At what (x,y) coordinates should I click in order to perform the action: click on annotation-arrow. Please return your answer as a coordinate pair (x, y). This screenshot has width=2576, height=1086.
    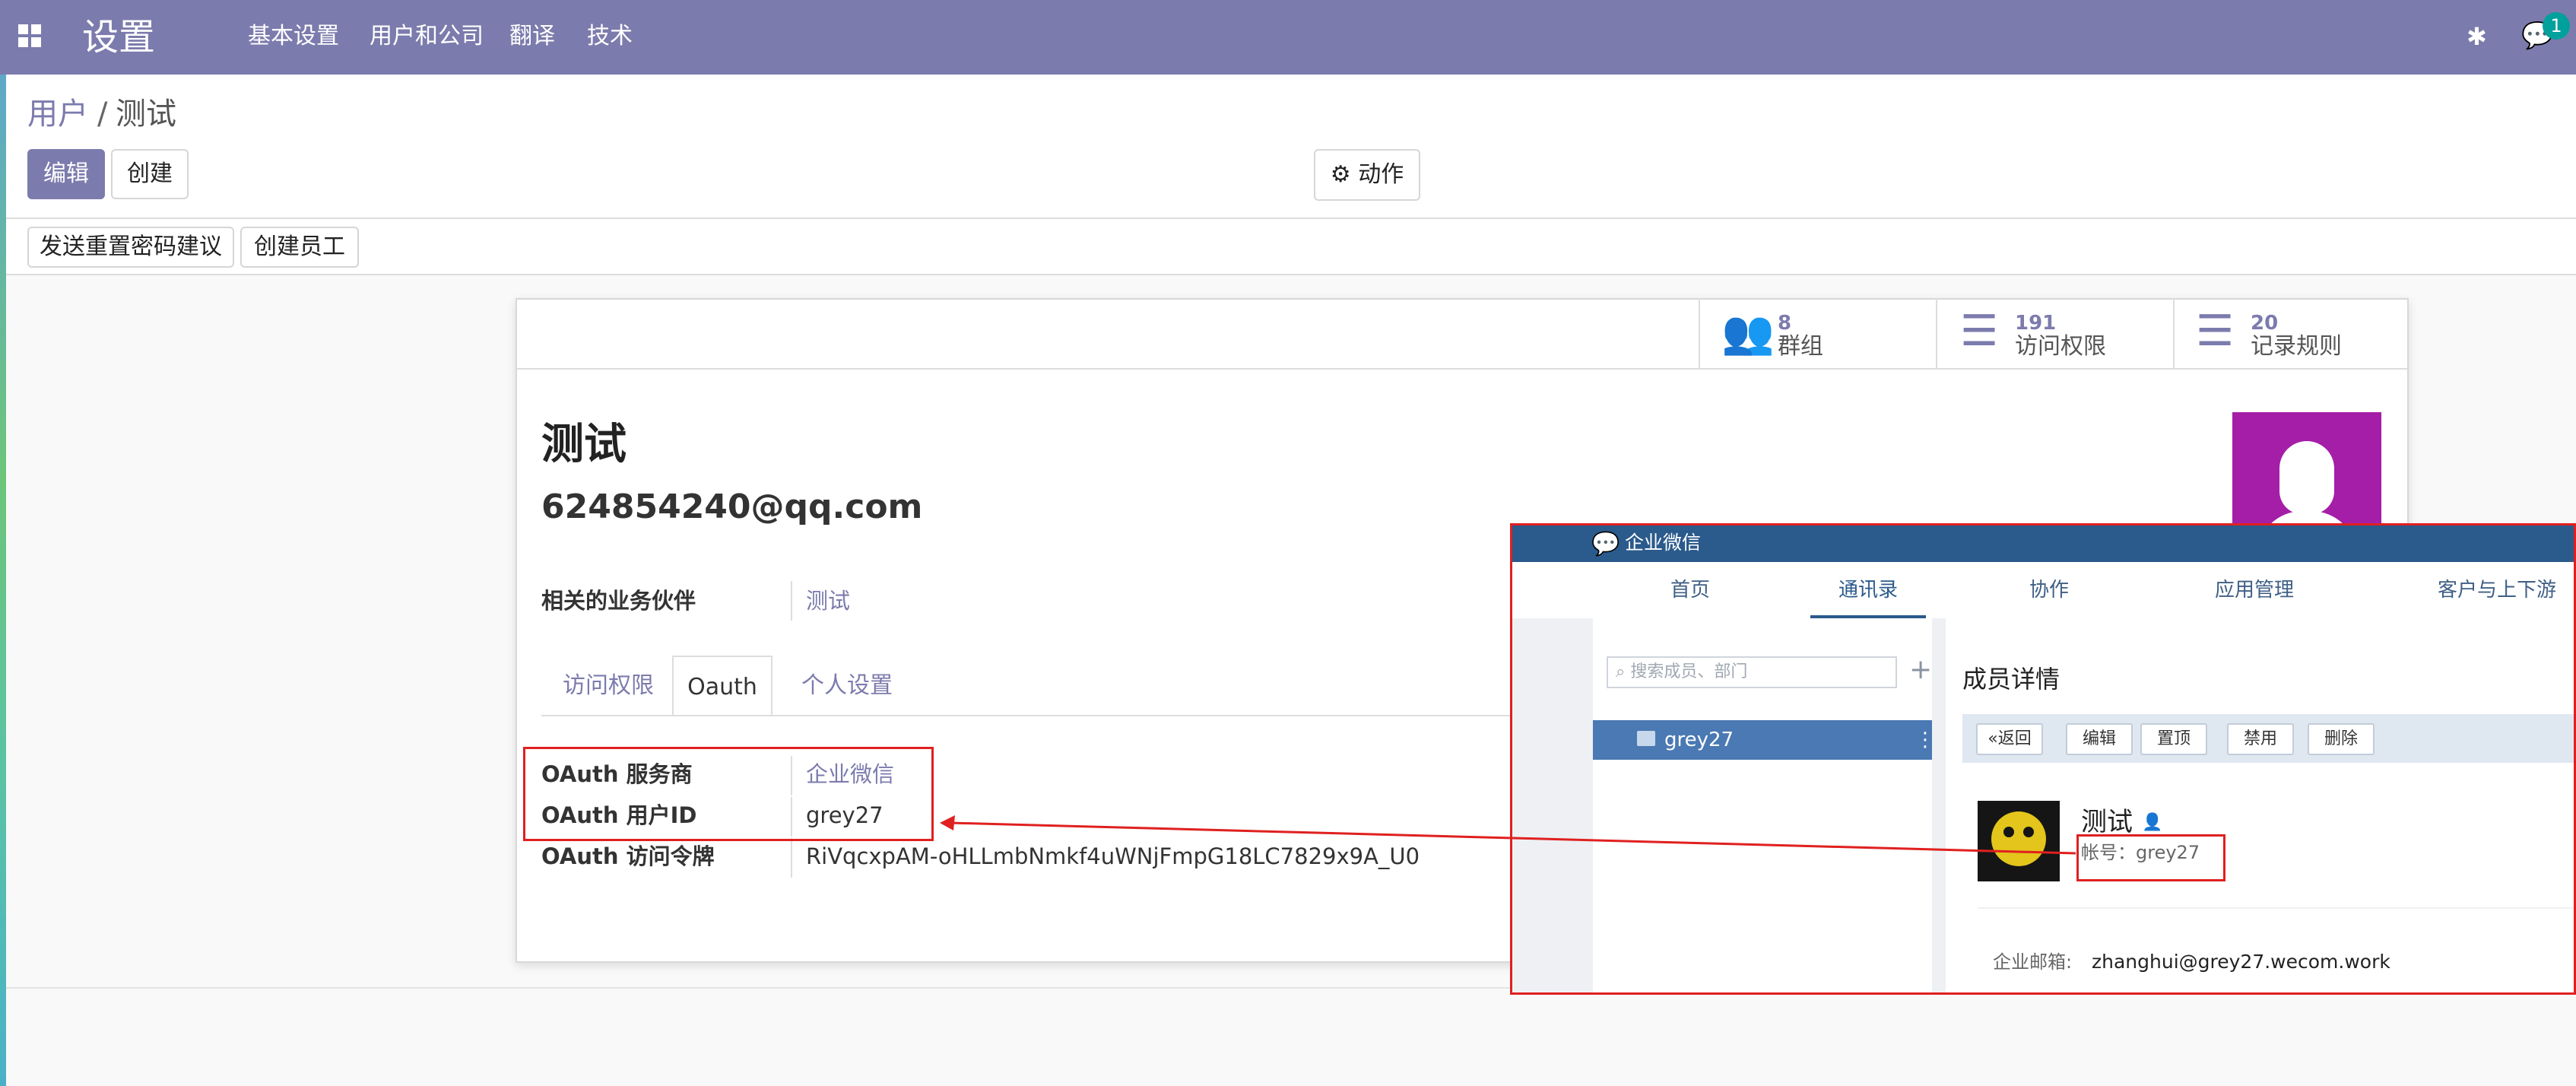
    Looking at the image, I should click on (1508, 835).